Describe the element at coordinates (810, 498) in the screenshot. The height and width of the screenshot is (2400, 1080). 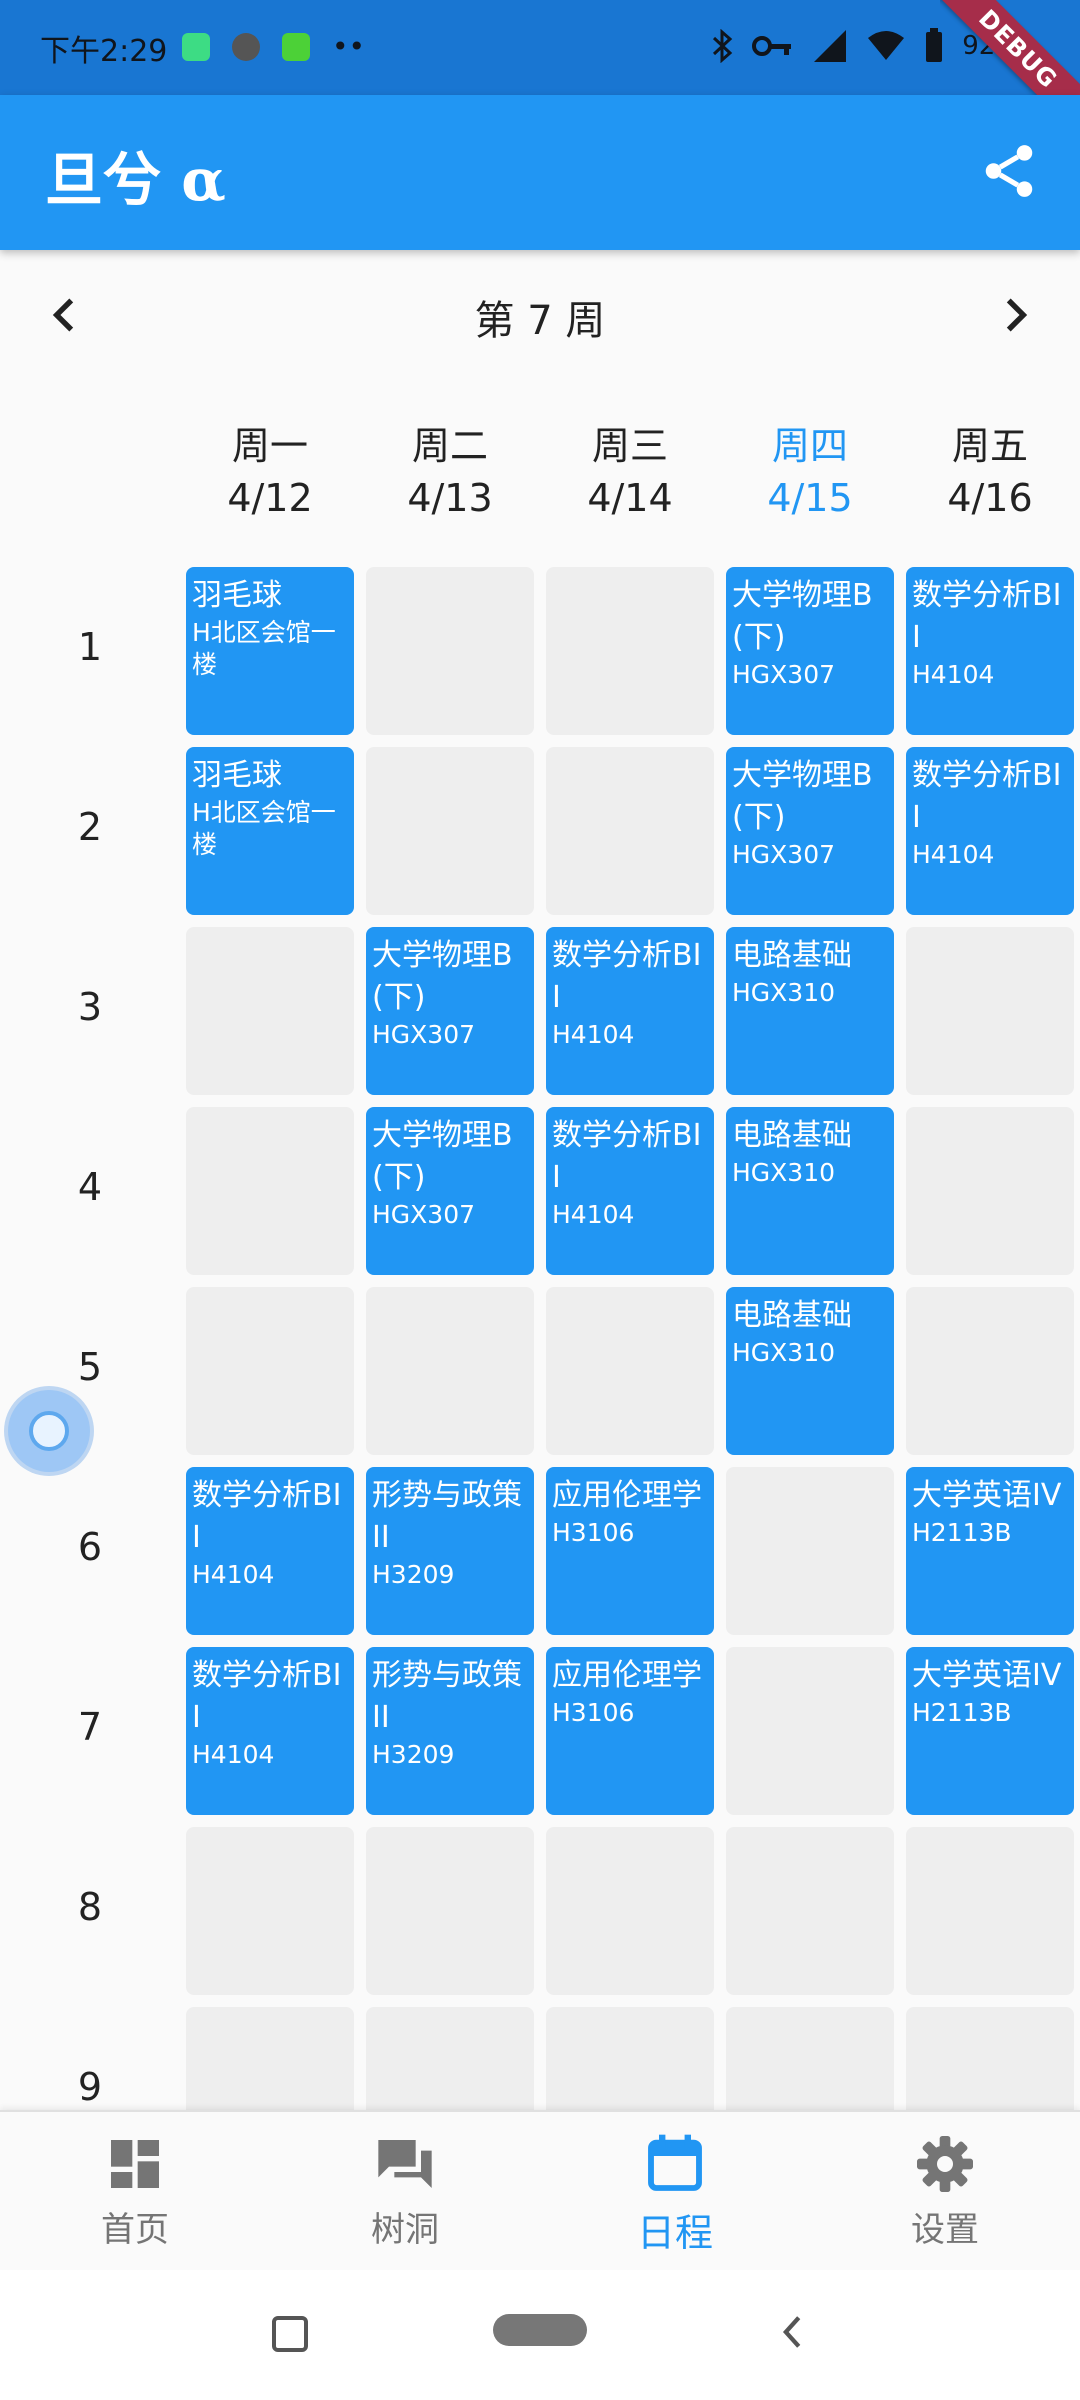
I see `day-date: 4/15` at that location.